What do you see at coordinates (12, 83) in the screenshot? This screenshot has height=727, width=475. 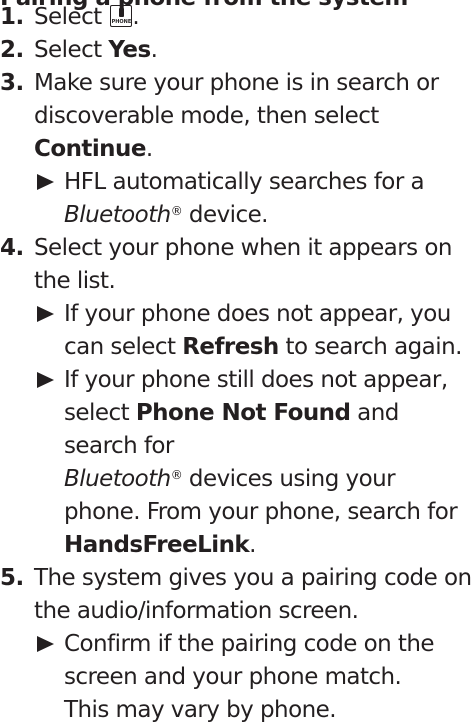 I see `step-number: 3.` at bounding box center [12, 83].